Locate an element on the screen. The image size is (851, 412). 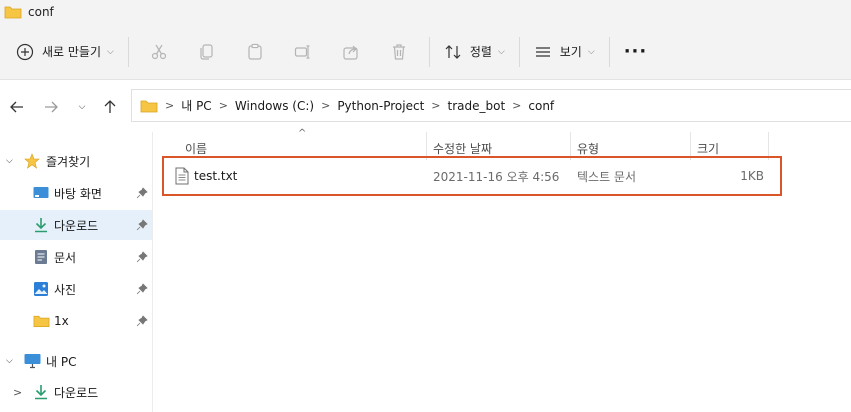
more-options-button: ··· is located at coordinates (636, 52).